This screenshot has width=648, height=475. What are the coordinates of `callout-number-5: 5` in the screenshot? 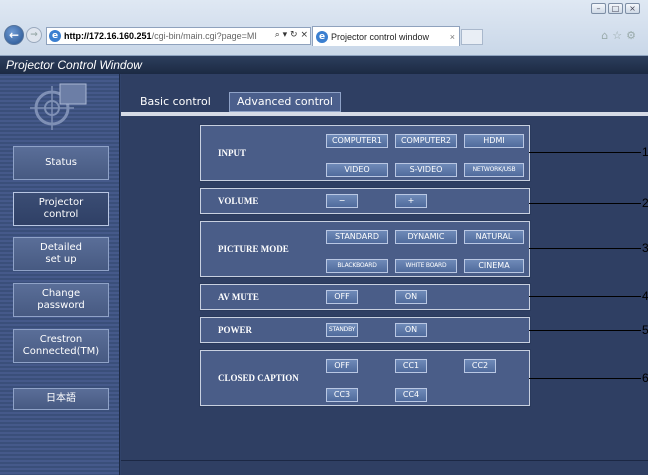 It's located at (645, 330).